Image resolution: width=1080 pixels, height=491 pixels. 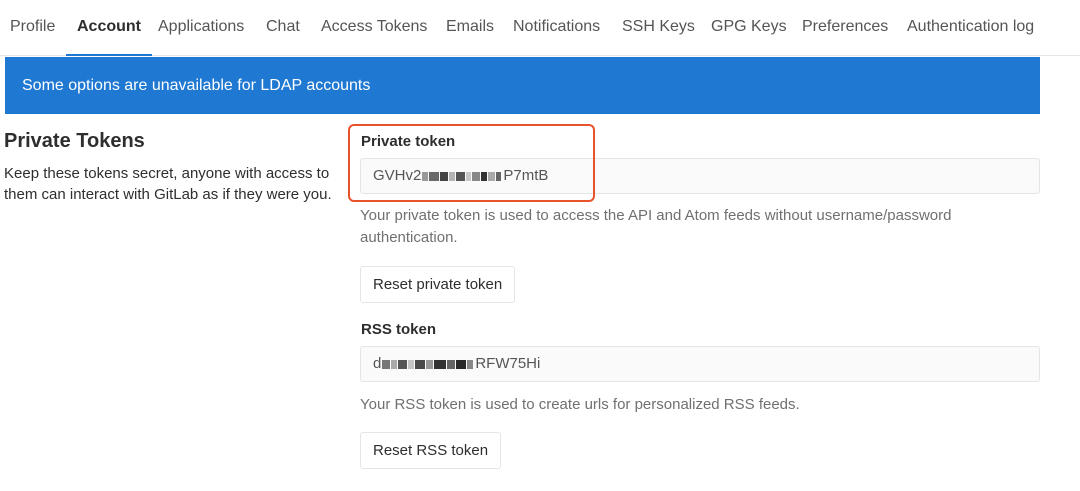 I want to click on tab-access-tokens: Access Tokens, so click(x=374, y=28).